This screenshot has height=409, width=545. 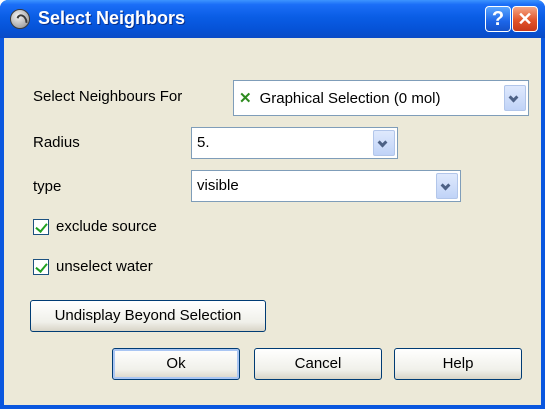 What do you see at coordinates (20, 19) in the screenshot?
I see `app-icon` at bounding box center [20, 19].